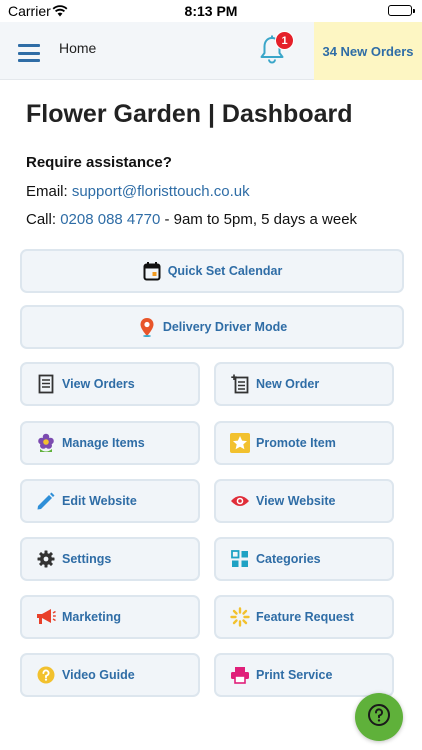 This screenshot has height=750, width=422. Describe the element at coordinates (99, 501) in the screenshot. I see `edit-website-label: Edit Website` at that location.